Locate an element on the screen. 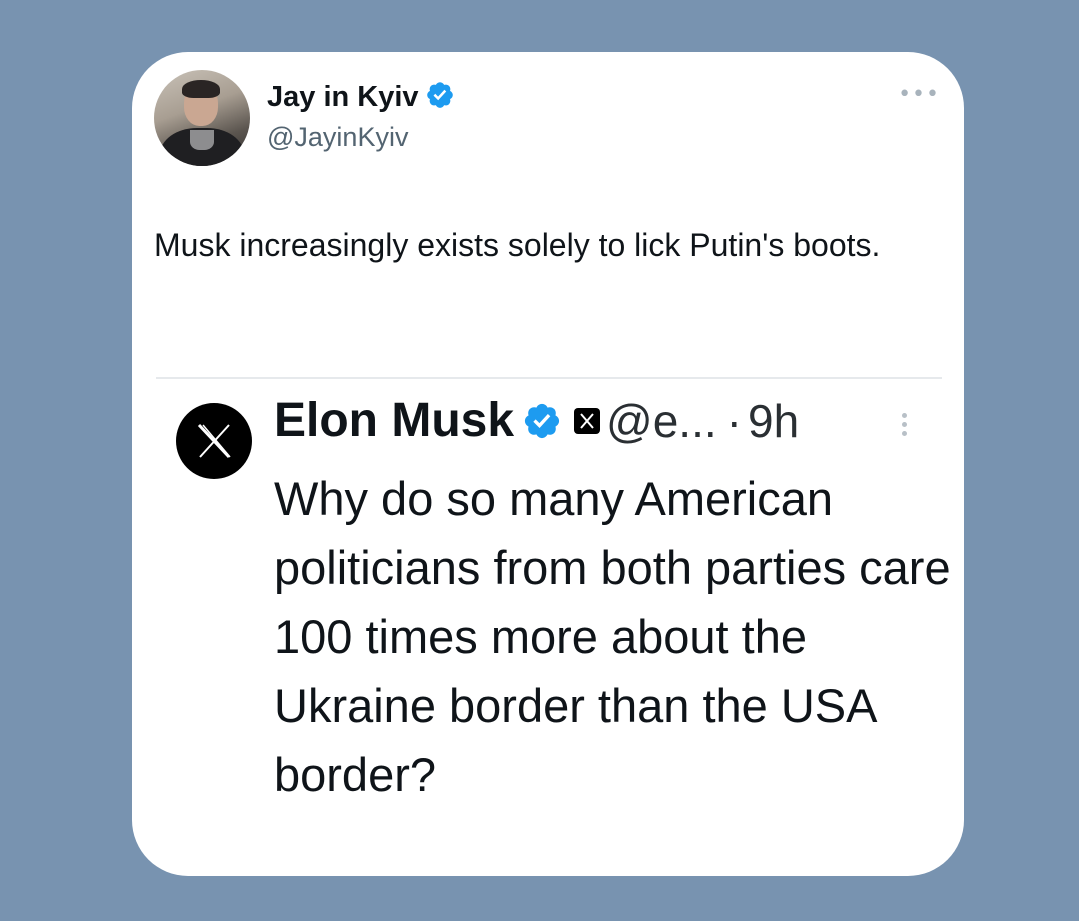 The width and height of the screenshot is (1079, 921). quoted-author-avatar is located at coordinates (214, 441).